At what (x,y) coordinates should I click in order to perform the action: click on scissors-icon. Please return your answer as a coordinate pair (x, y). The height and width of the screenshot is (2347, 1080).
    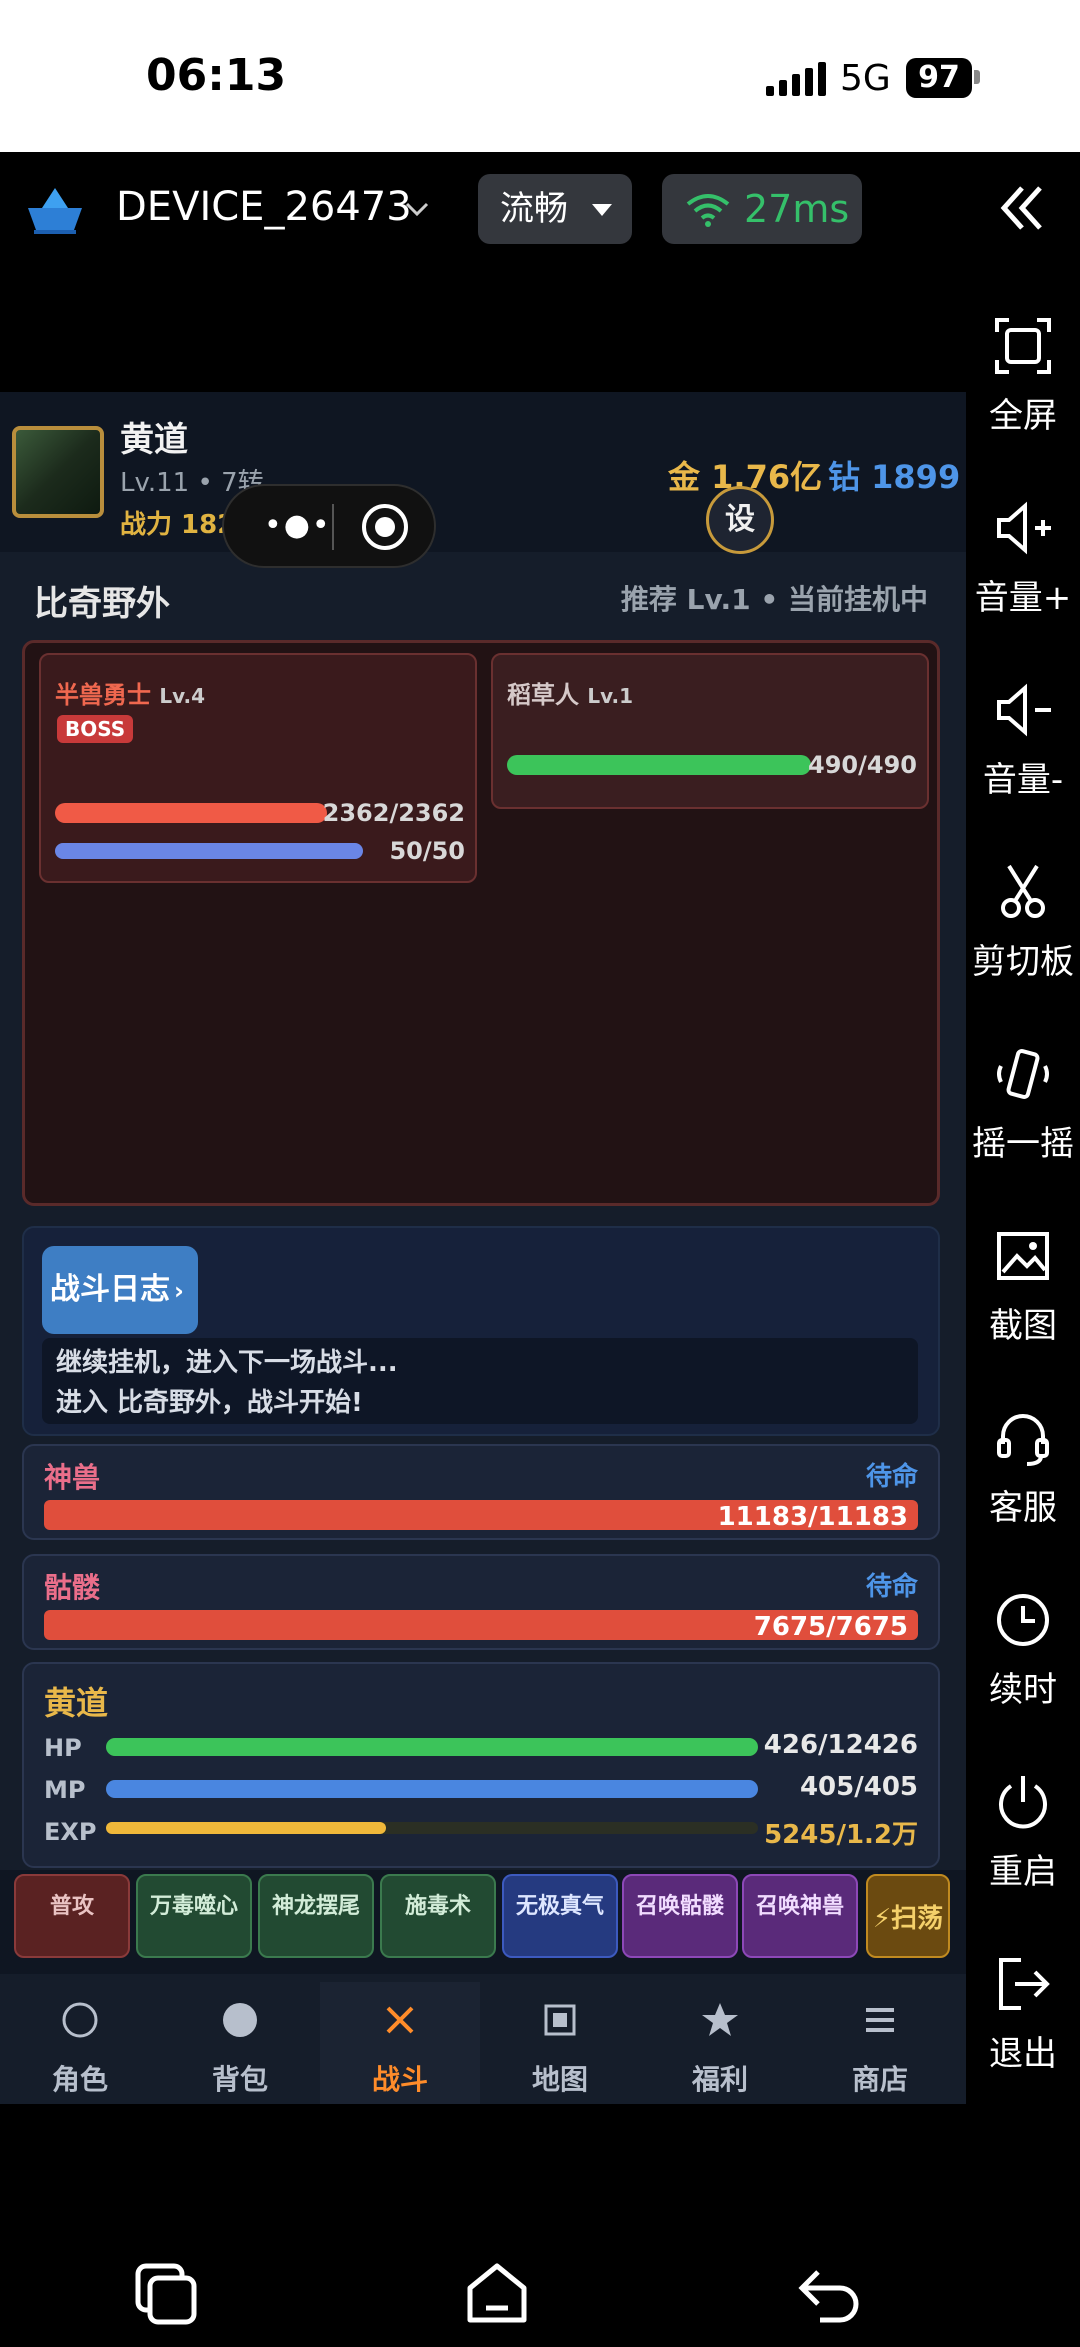
    Looking at the image, I should click on (1023, 891).